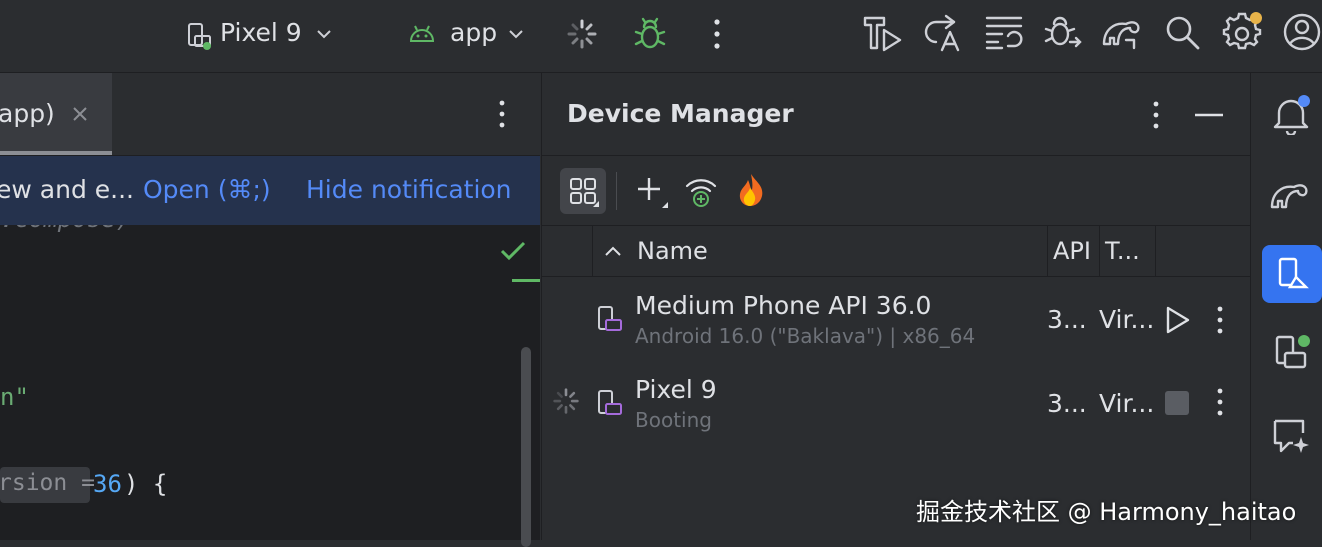  Describe the element at coordinates (526, 280) in the screenshot. I see `check-underline` at that location.